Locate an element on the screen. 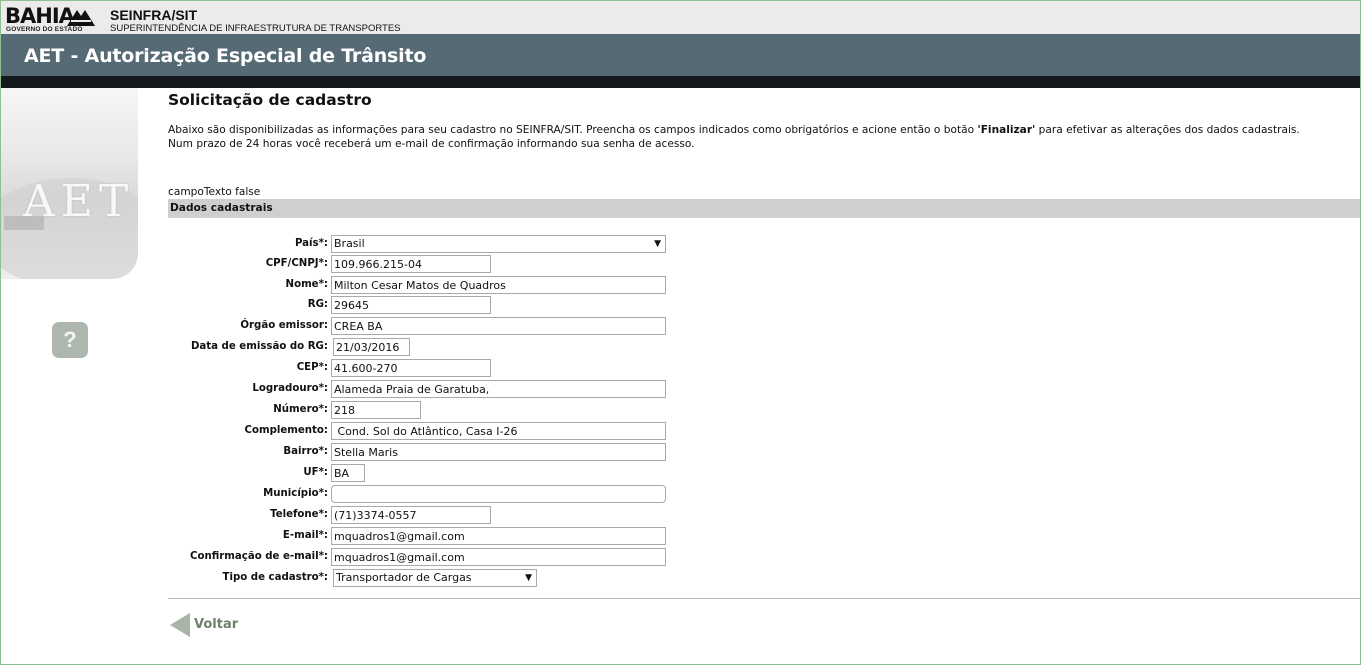 The image size is (1361, 665). intro-bold: 'Finalizar' is located at coordinates (1006, 130).